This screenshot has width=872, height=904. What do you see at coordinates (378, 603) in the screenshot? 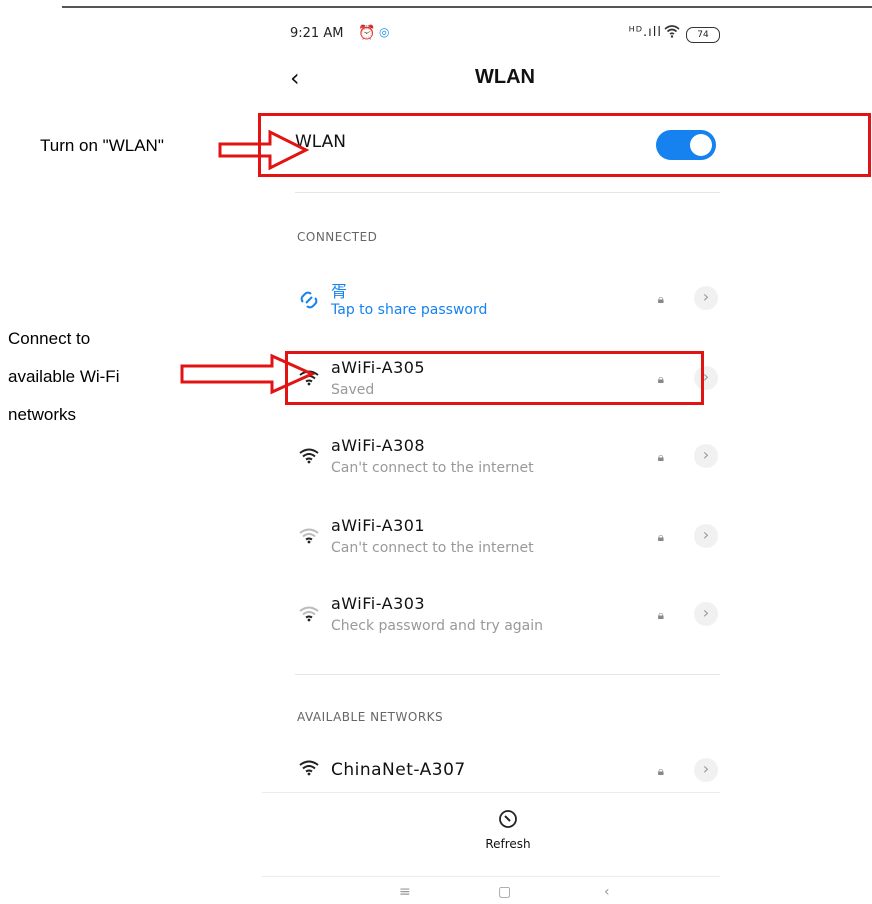
I see `network-name: aWiFi-A303` at bounding box center [378, 603].